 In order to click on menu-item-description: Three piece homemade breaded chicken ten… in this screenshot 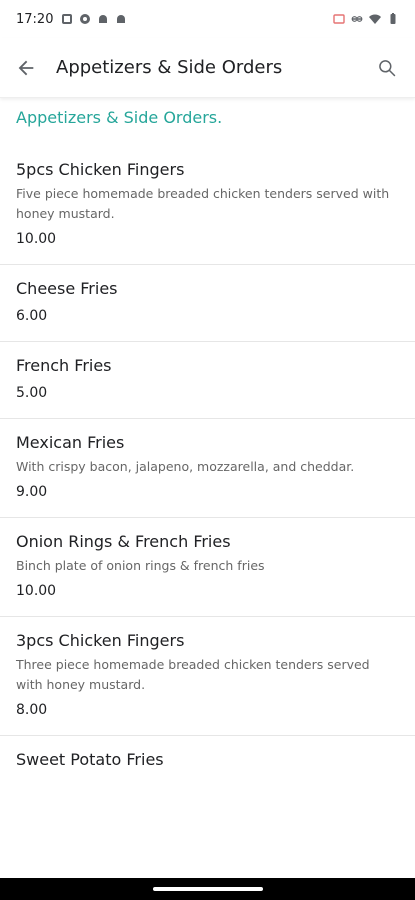, I will do `click(193, 674)`.